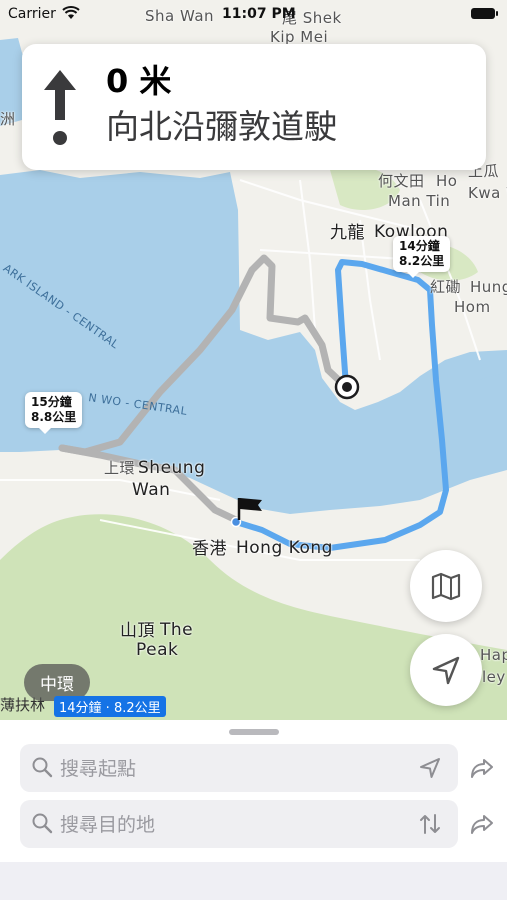 This screenshot has width=507, height=900. Describe the element at coordinates (221, 126) in the screenshot. I see `maneuver-instruction: 向北沿彌敦道駛` at that location.